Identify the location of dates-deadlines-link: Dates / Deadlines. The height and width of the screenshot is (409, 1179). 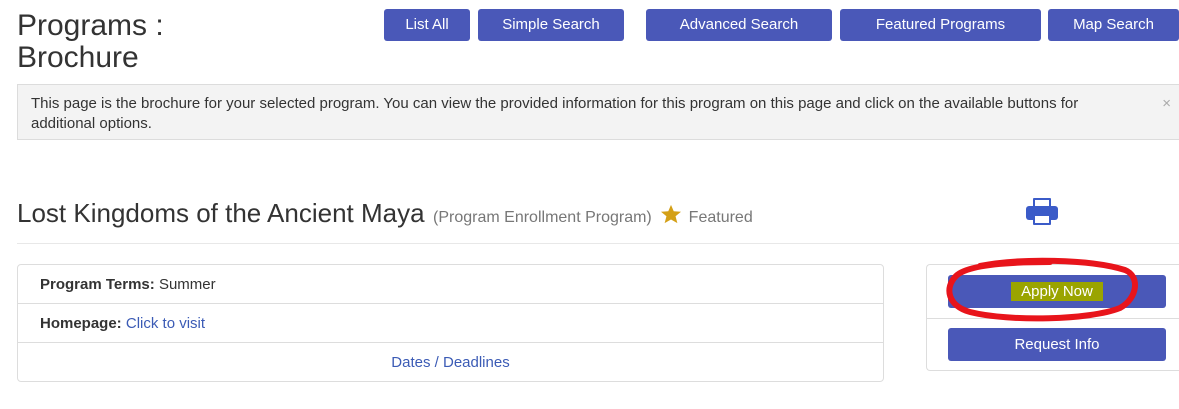
(450, 362).